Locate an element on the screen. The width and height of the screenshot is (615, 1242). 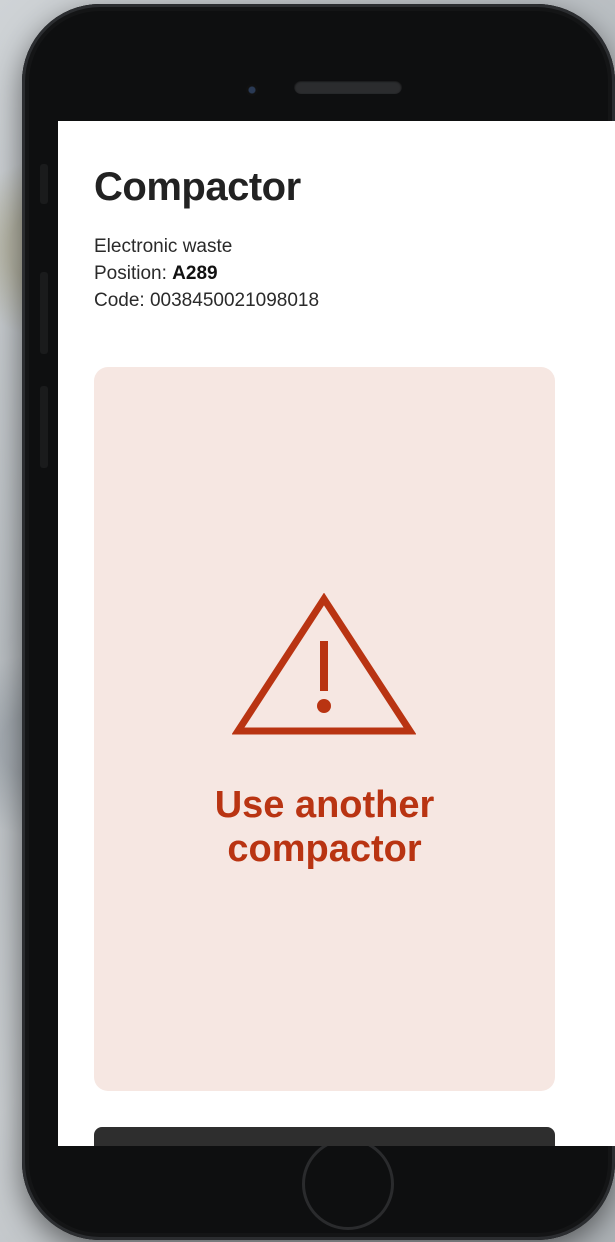
warning-triangle-icon is located at coordinates (324, 664).